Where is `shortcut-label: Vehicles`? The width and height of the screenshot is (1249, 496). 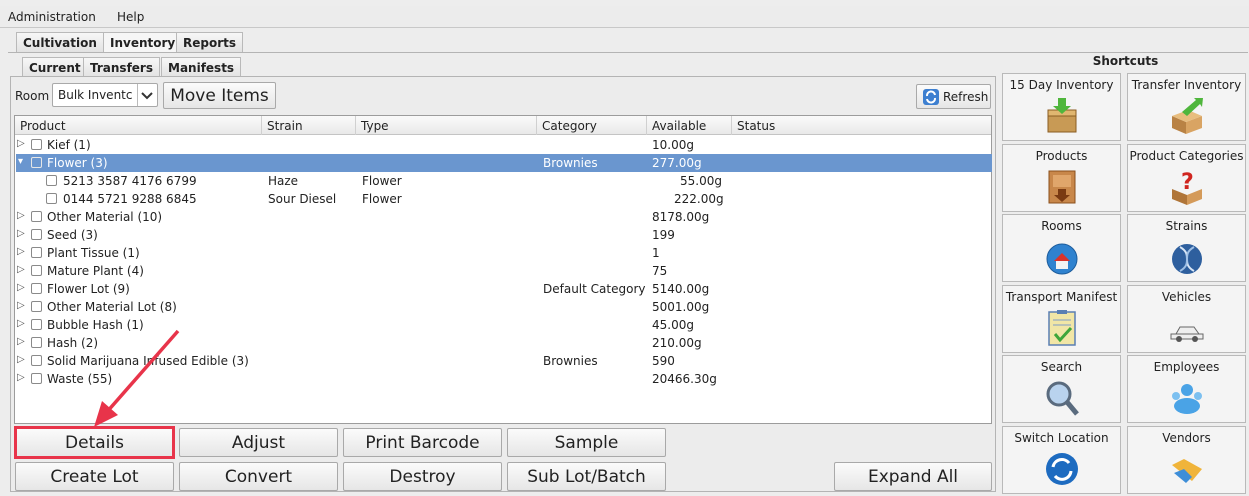
shortcut-label: Vehicles is located at coordinates (1186, 297).